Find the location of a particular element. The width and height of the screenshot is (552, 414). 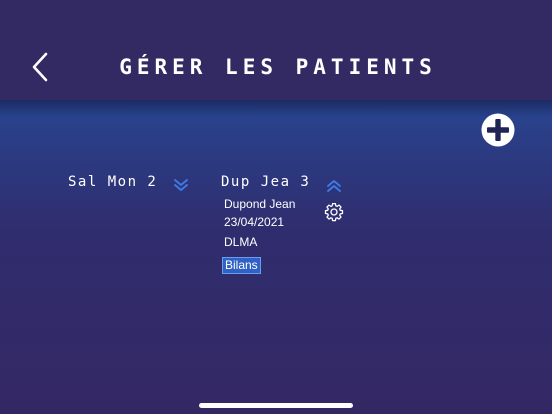

patient-type: DLMA is located at coordinates (241, 242).